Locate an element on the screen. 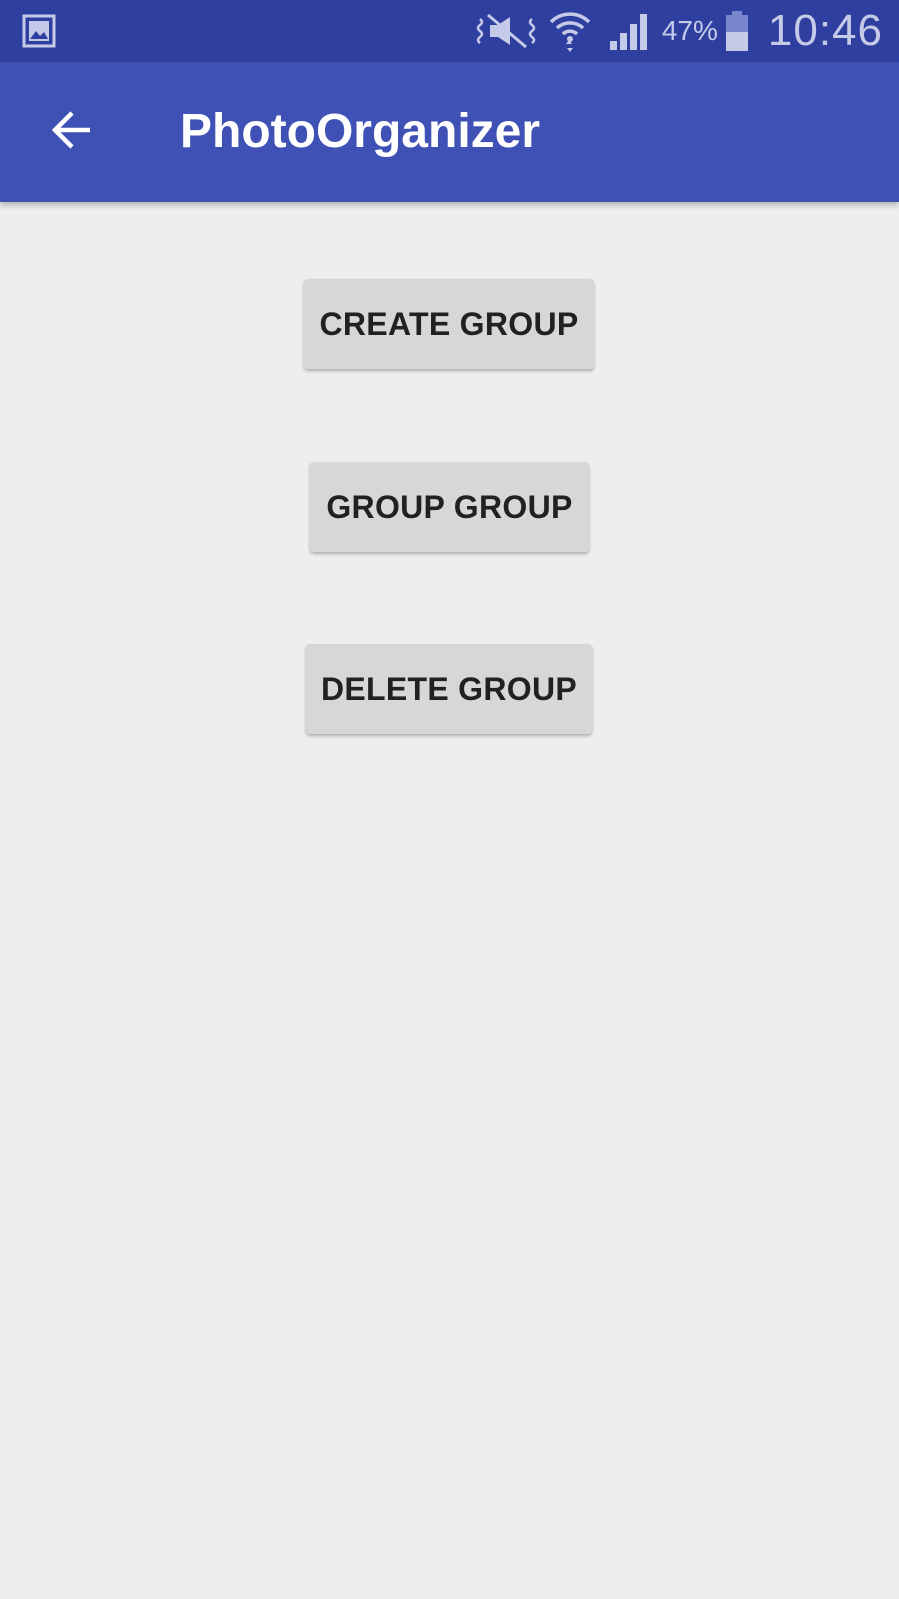 The image size is (899, 1599). delete-group-button: DELETE GROUP is located at coordinates (449, 689).